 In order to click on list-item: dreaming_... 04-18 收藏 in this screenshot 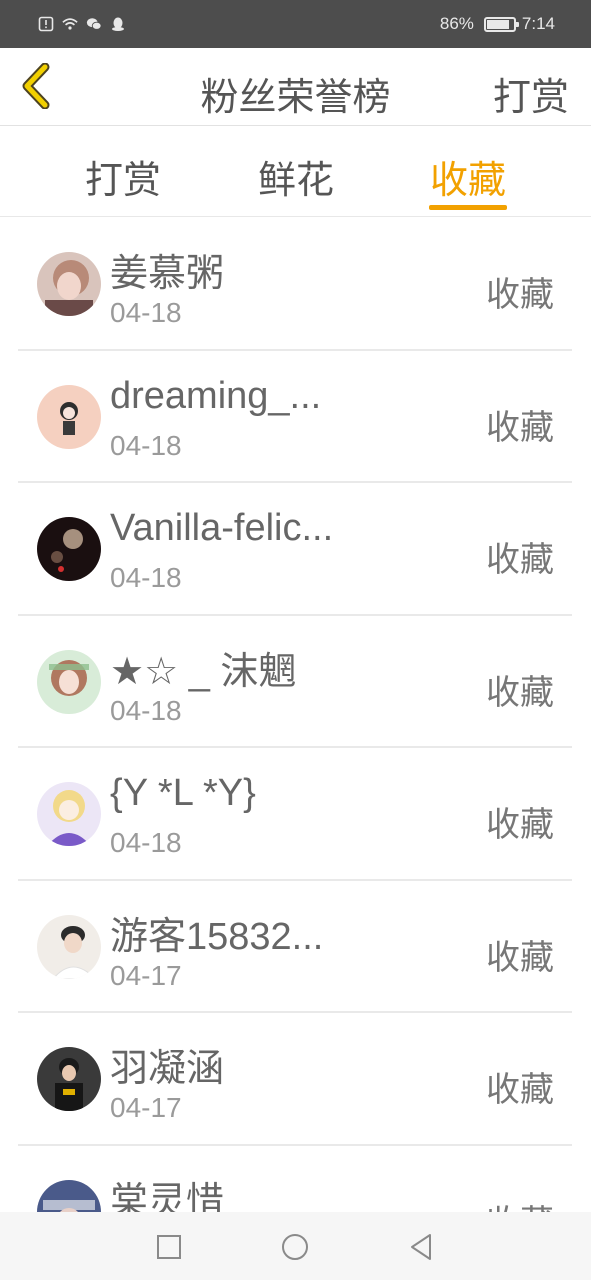, I will do `click(295, 417)`.